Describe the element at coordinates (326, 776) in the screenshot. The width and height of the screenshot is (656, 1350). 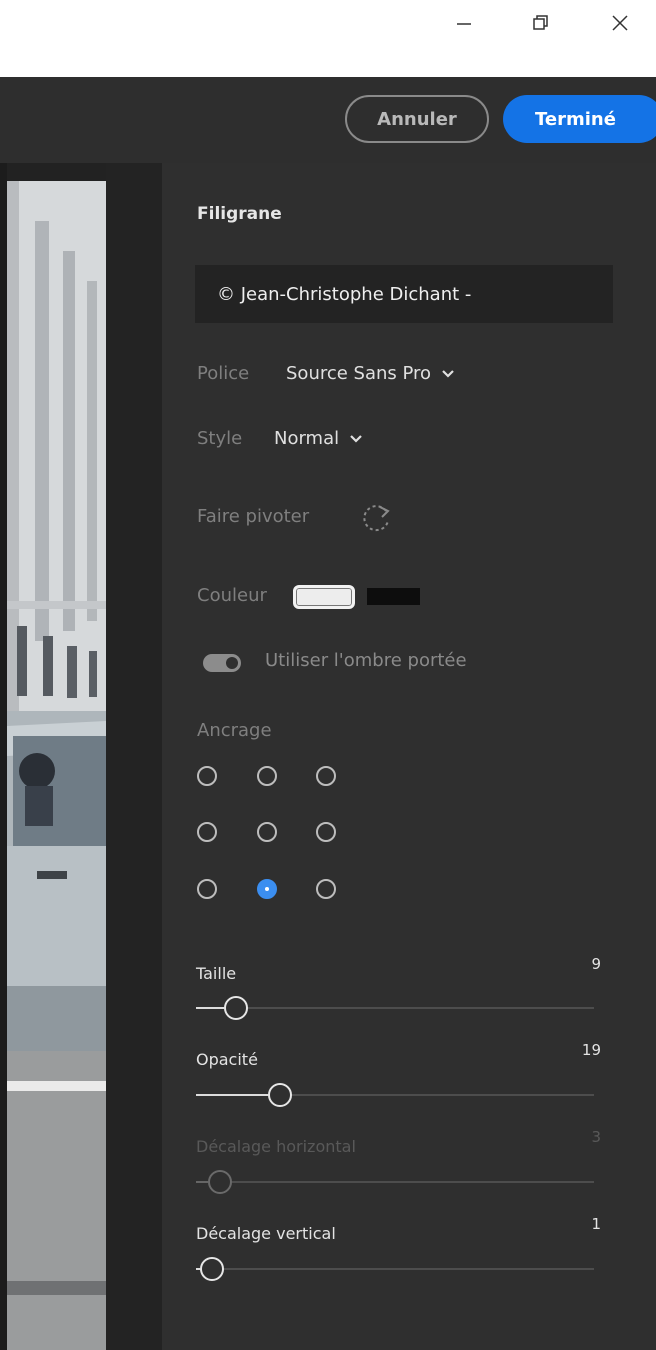
I see `anchor-top-right` at that location.